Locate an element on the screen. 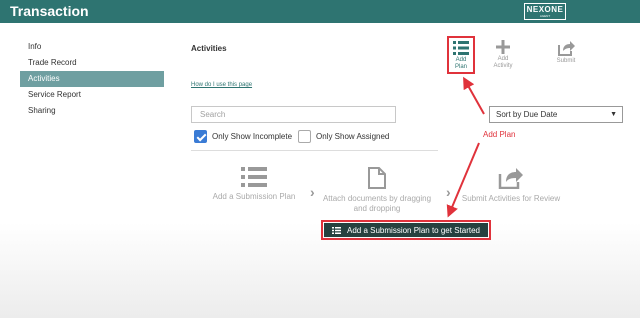  annotation-label: Add Plan is located at coordinates (499, 134).